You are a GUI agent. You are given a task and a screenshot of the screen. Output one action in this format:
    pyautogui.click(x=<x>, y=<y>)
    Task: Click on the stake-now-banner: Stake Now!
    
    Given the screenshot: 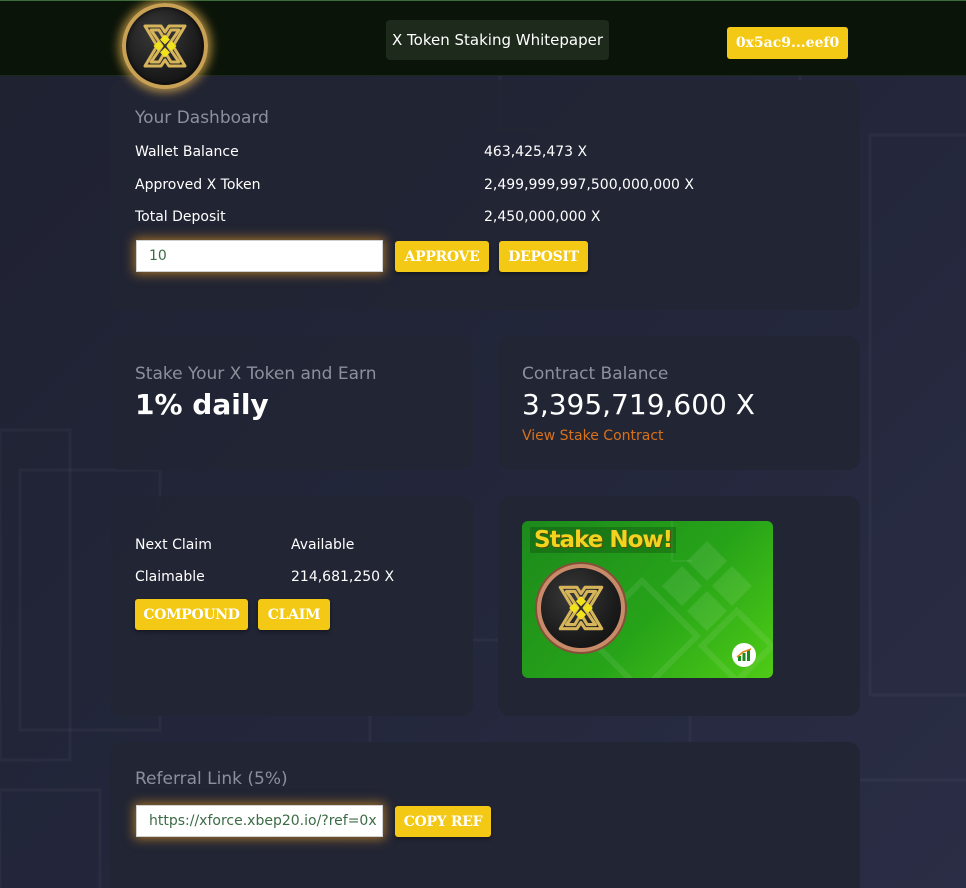 What is the action you would take?
    pyautogui.click(x=647, y=599)
    